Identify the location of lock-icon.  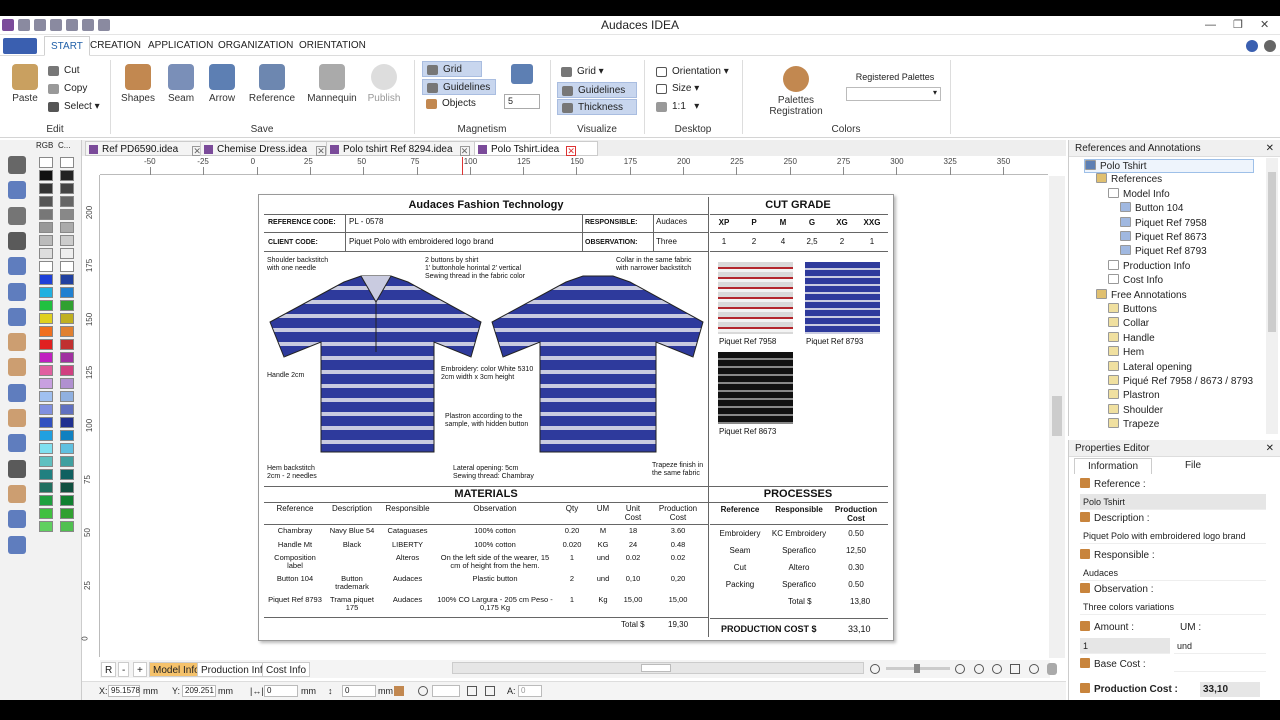
(399, 691).